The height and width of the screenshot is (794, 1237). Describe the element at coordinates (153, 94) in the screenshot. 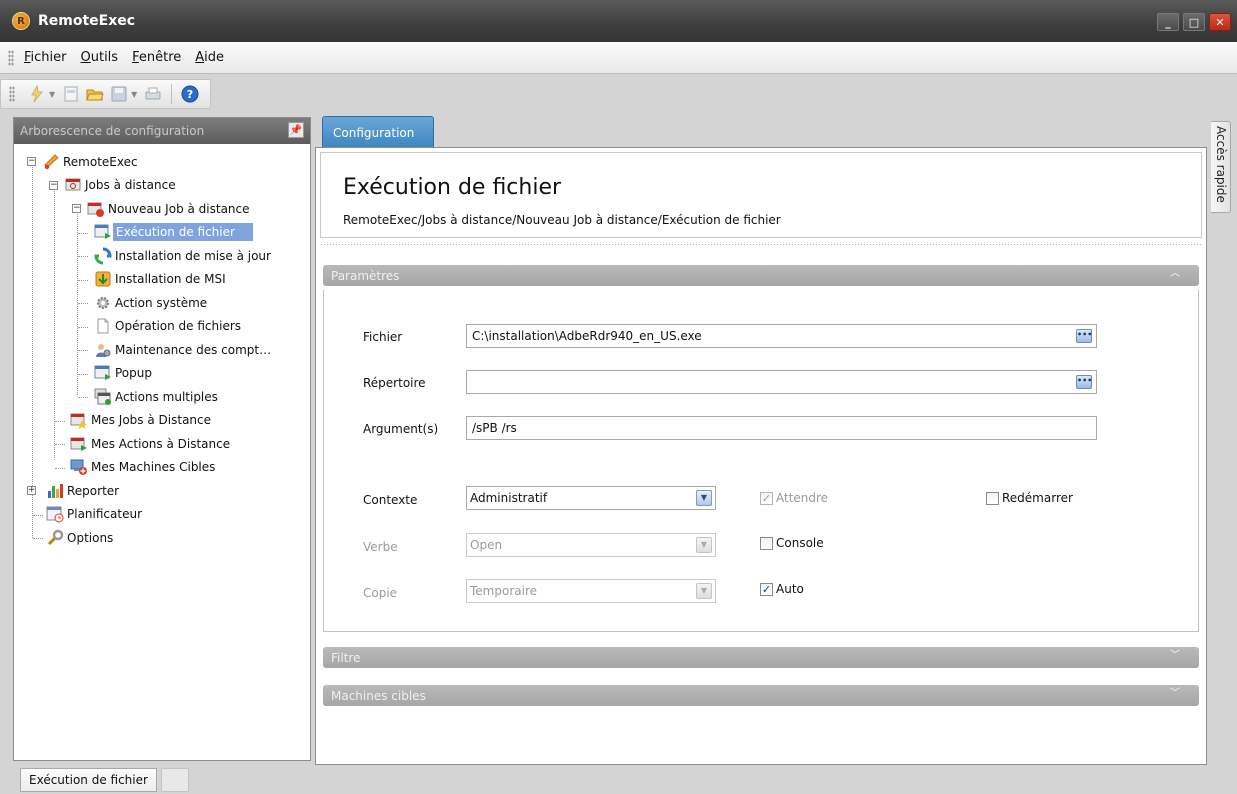

I see `print-icon` at that location.